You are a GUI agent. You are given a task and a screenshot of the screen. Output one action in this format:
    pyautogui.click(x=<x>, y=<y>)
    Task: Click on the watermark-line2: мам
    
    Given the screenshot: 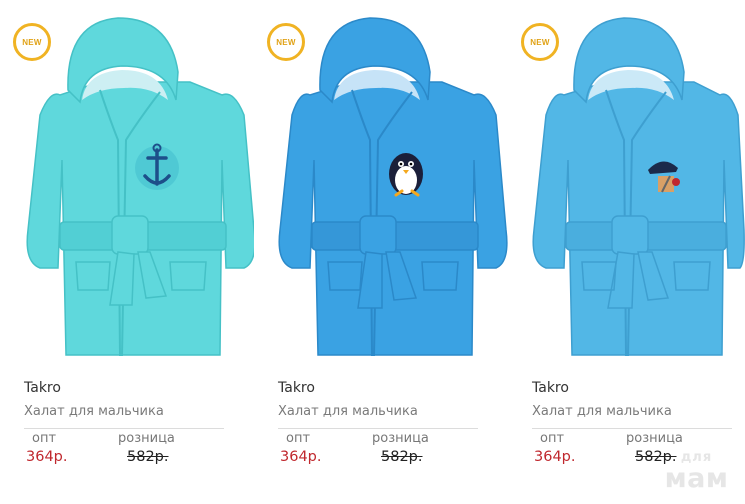 What is the action you would take?
    pyautogui.click(x=696, y=478)
    